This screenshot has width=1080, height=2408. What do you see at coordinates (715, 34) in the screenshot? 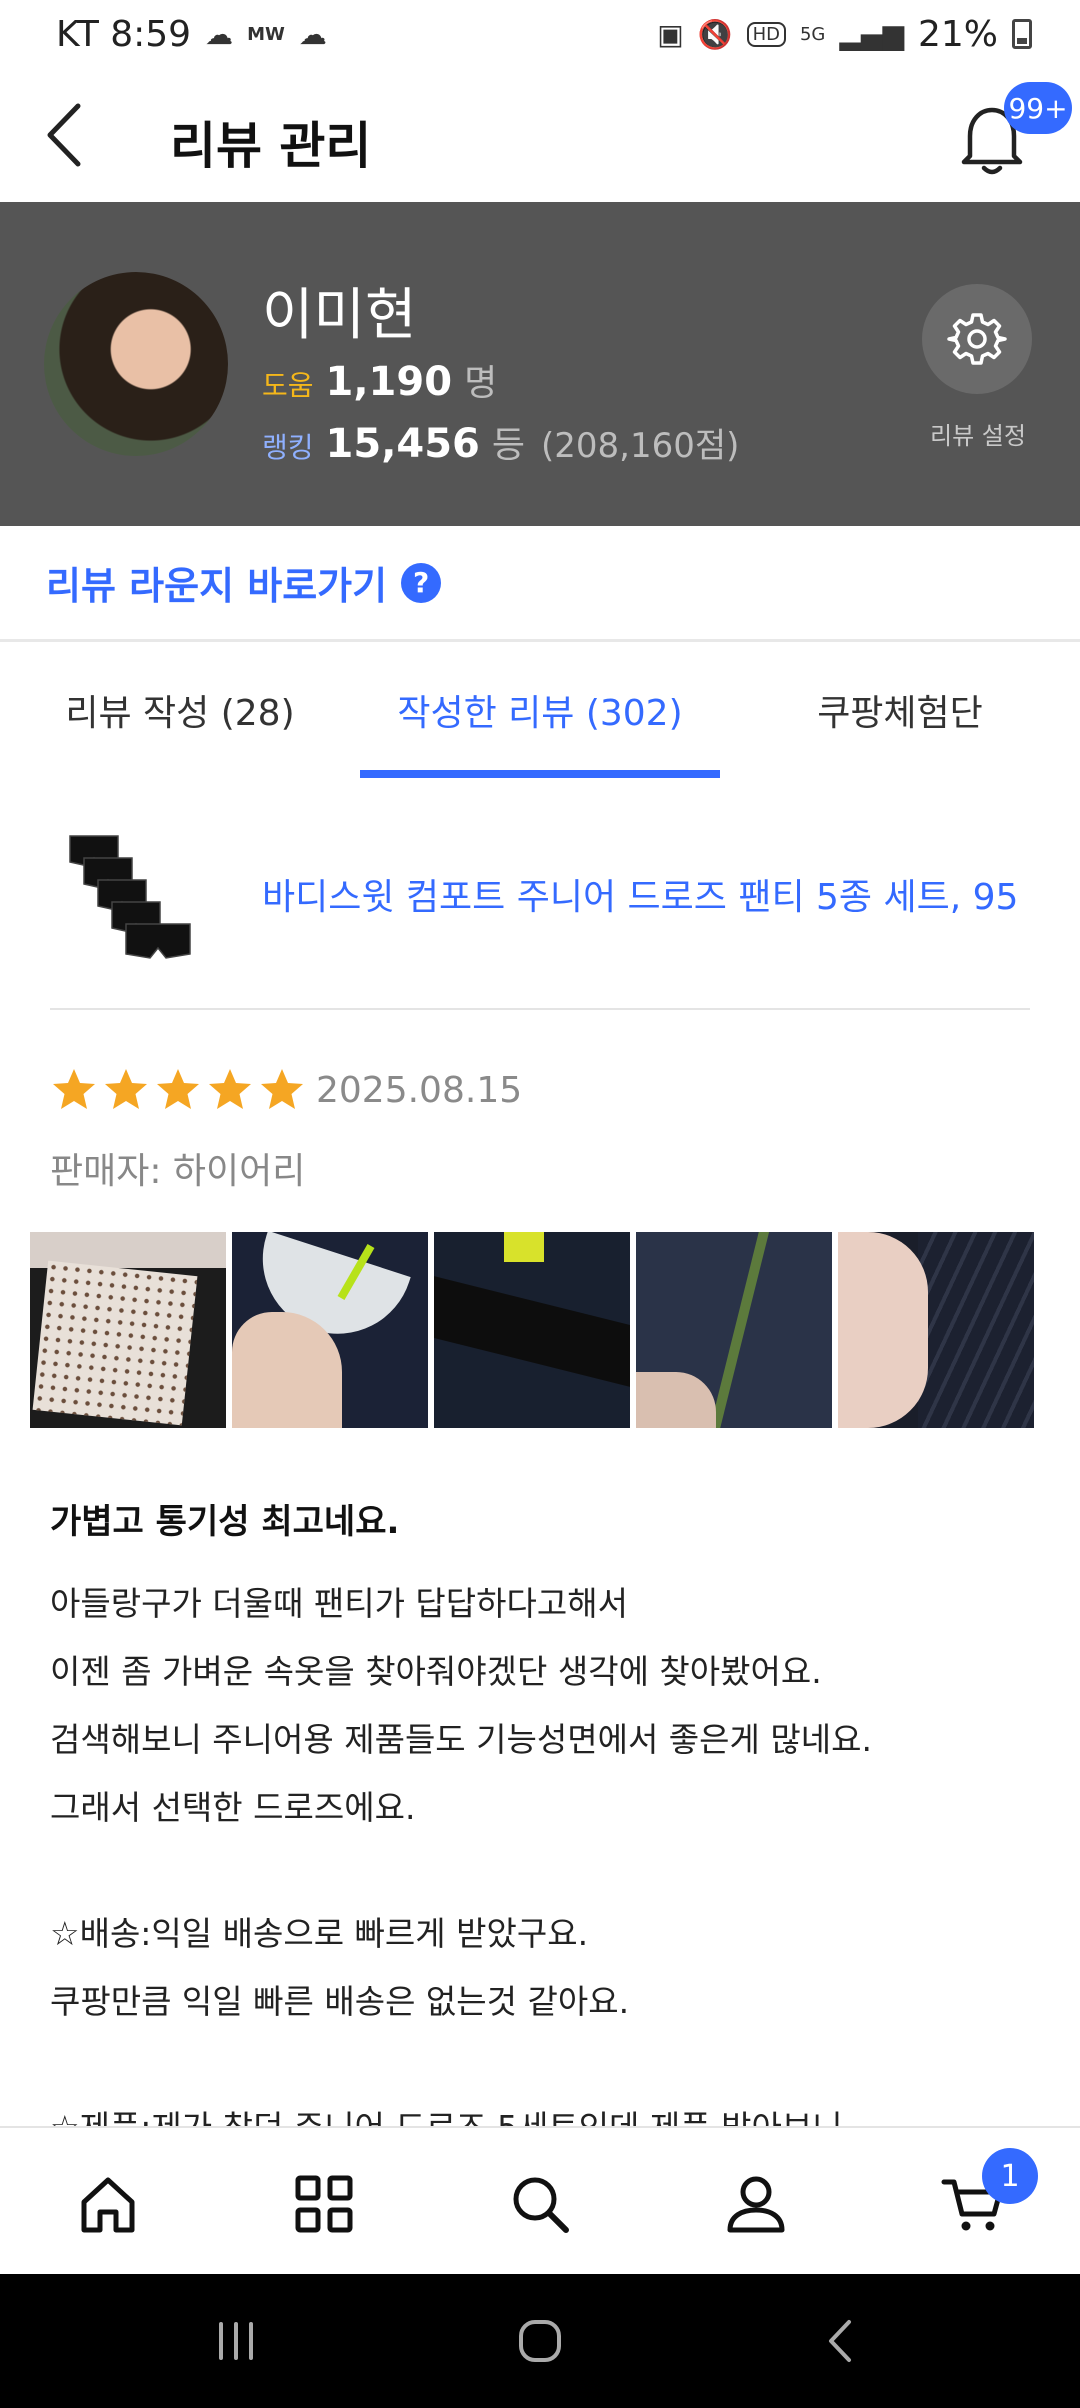
I see `mute-icon: 🔇` at bounding box center [715, 34].